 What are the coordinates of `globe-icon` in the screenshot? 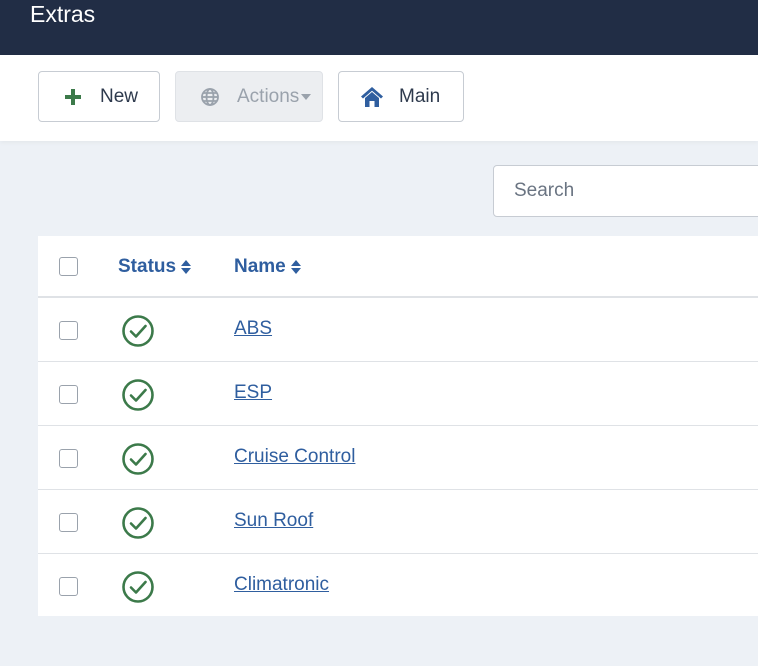 It's located at (210, 97).